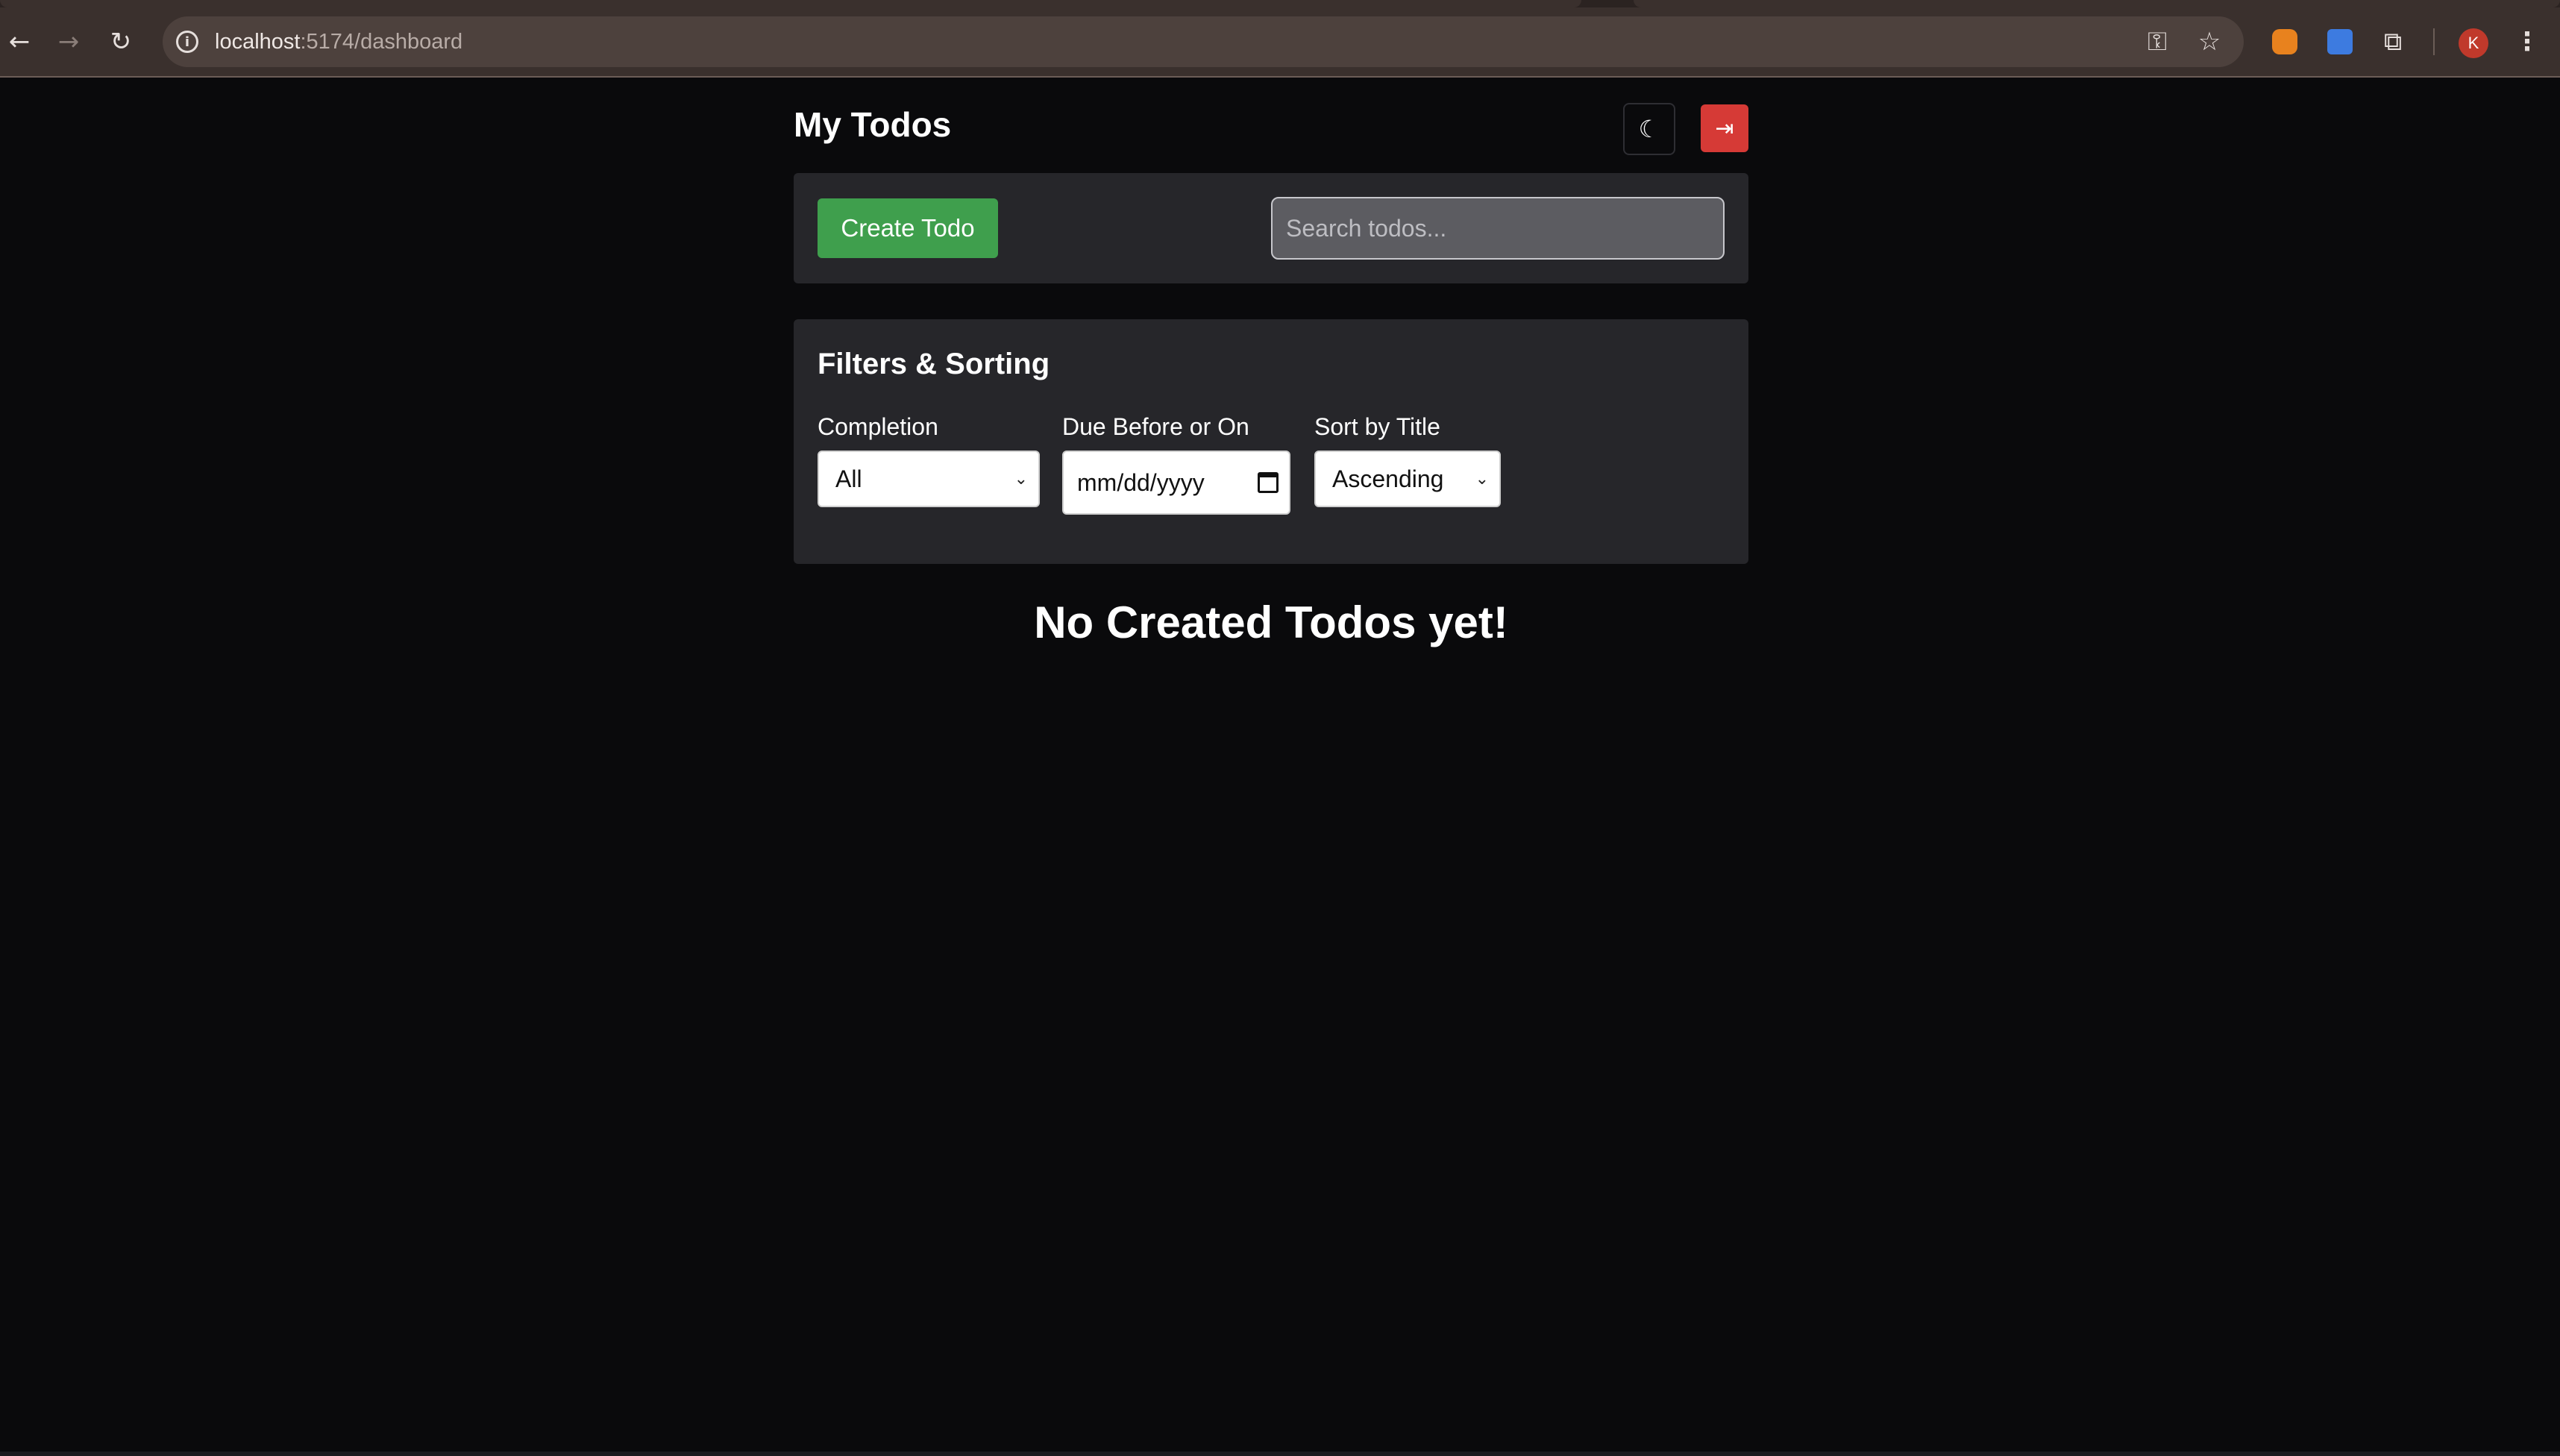  I want to click on browser-menu-icon: ⋮, so click(2527, 41).